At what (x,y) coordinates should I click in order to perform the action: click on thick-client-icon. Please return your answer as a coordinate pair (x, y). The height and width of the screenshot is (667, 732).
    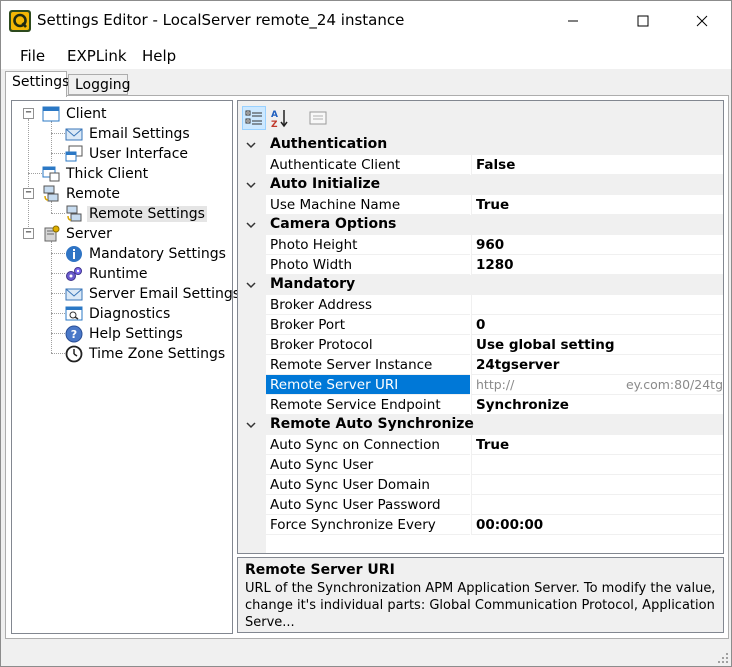
    Looking at the image, I should click on (51, 174).